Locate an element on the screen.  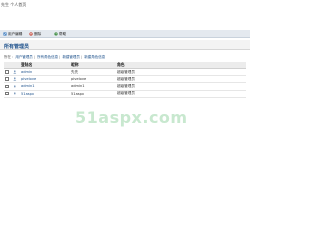
edit-icon is located at coordinates (5, 34).